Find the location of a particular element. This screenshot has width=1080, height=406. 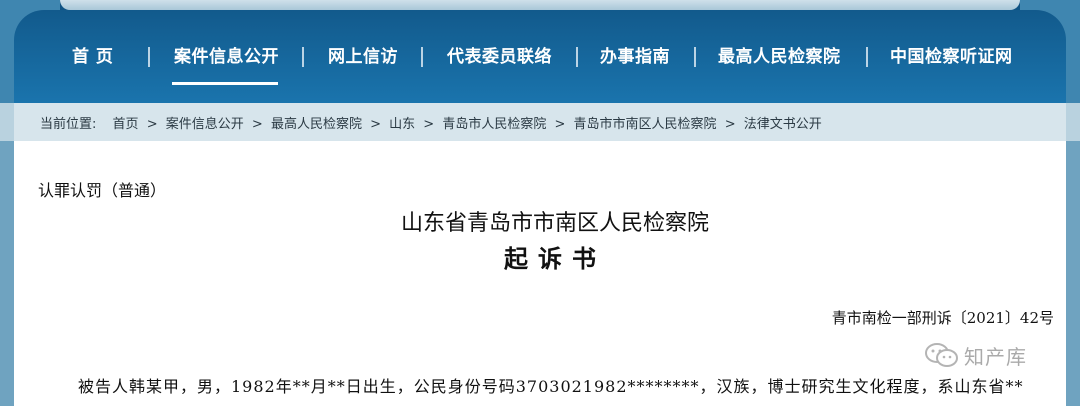

breadcrumb-prefix: 当前位置: is located at coordinates (68, 124).